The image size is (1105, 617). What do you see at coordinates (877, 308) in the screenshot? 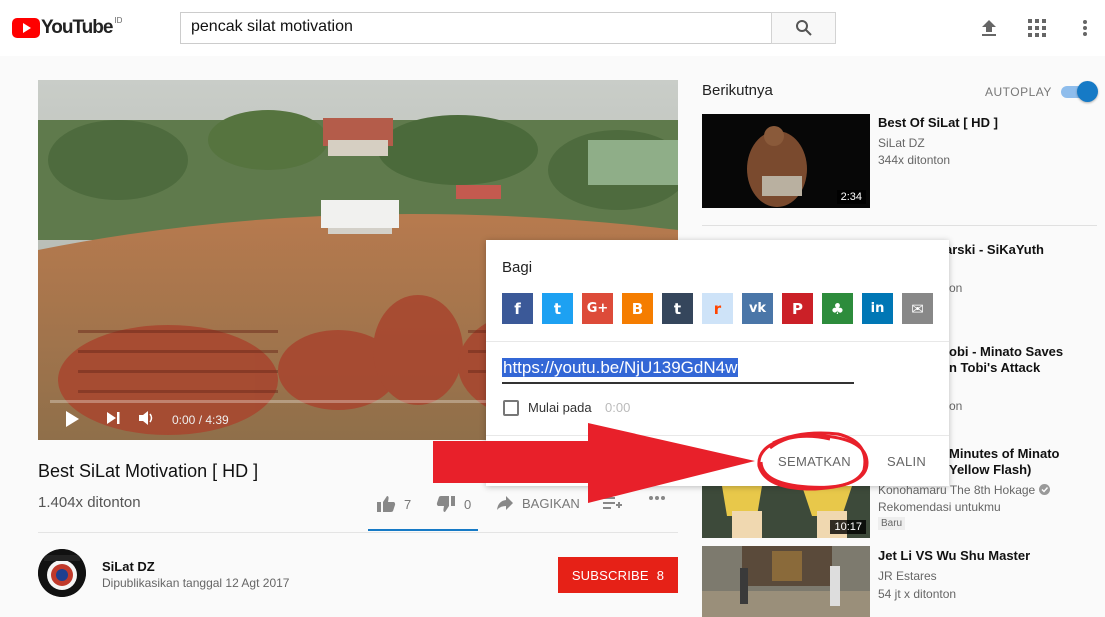
I see `linkedin-share-icon: in` at bounding box center [877, 308].